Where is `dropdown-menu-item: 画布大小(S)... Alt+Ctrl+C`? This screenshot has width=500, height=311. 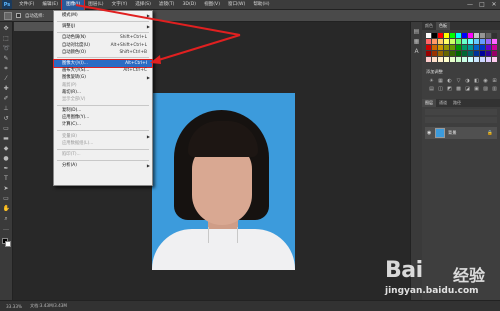
dropdown-menu-item: 画布大小(S)... Alt+Ctrl+C is located at coordinates (103, 70).